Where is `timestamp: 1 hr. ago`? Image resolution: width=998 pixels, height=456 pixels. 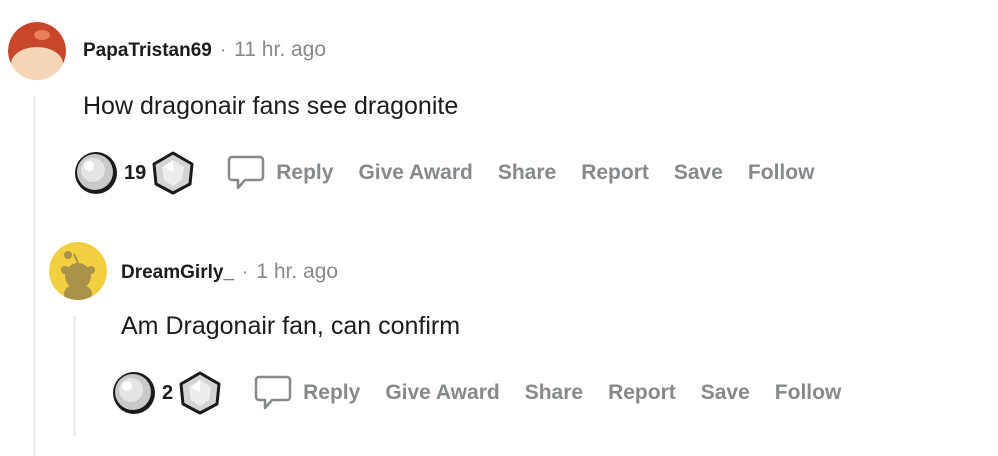
timestamp: 1 hr. ago is located at coordinates (297, 272).